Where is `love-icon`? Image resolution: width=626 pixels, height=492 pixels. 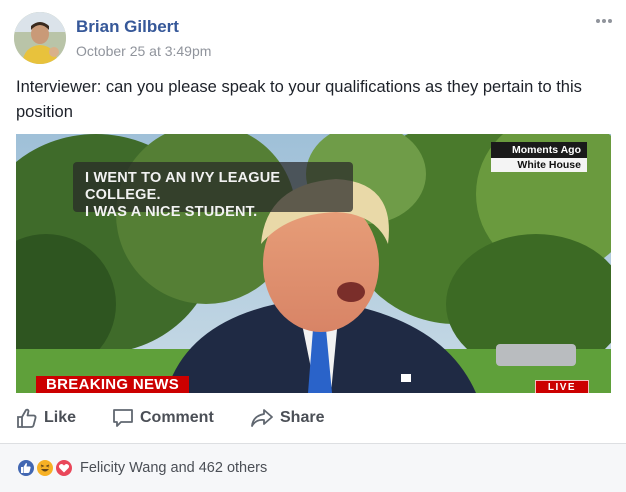 love-icon is located at coordinates (64, 468).